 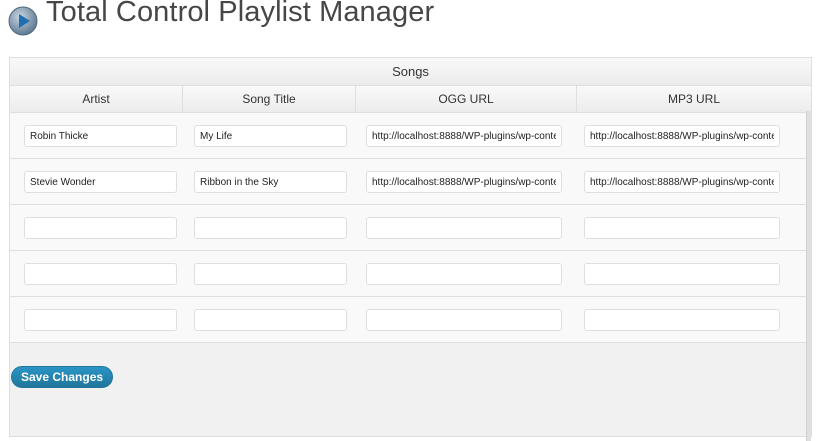 What do you see at coordinates (96, 99) in the screenshot?
I see `column-header-artist: Artist` at bounding box center [96, 99].